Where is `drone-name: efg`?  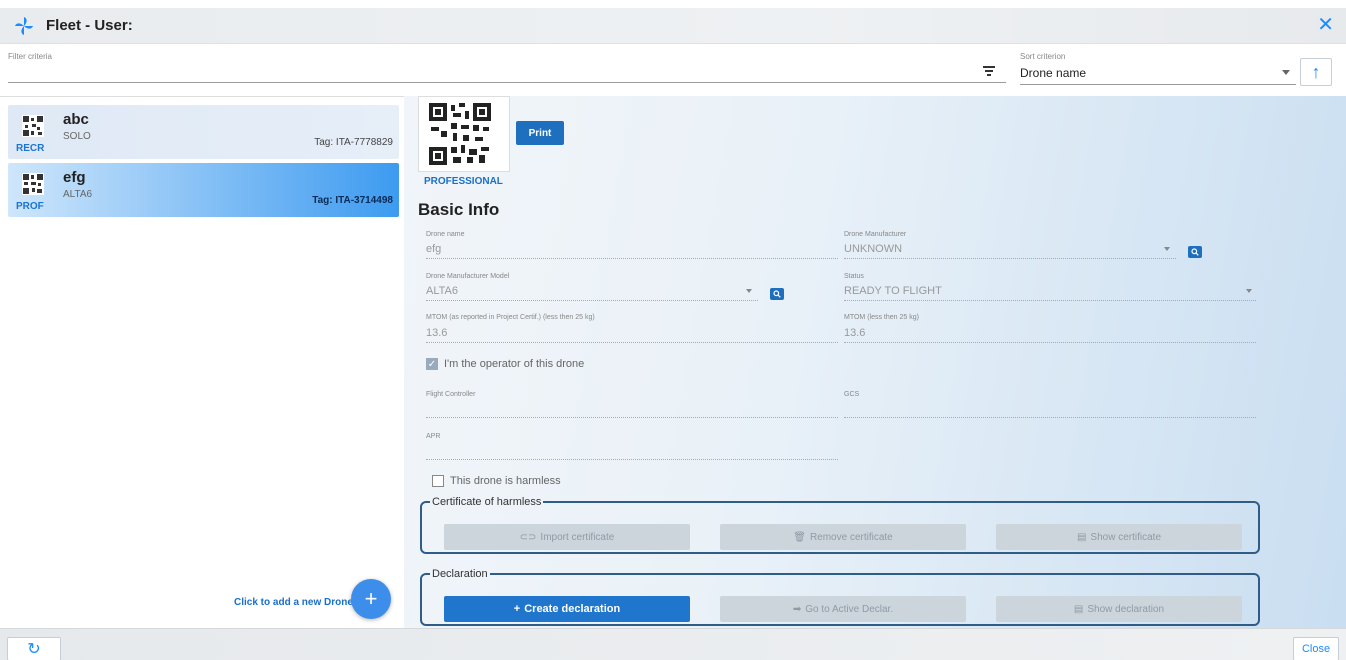 drone-name: efg is located at coordinates (74, 177).